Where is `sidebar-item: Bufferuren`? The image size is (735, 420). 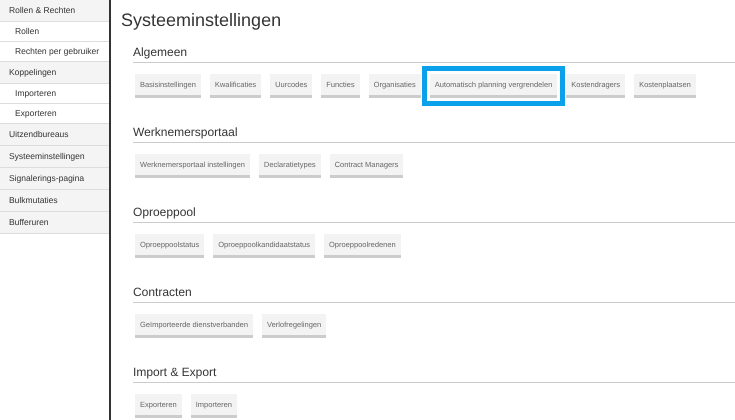
sidebar-item: Bufferuren is located at coordinates (54, 223).